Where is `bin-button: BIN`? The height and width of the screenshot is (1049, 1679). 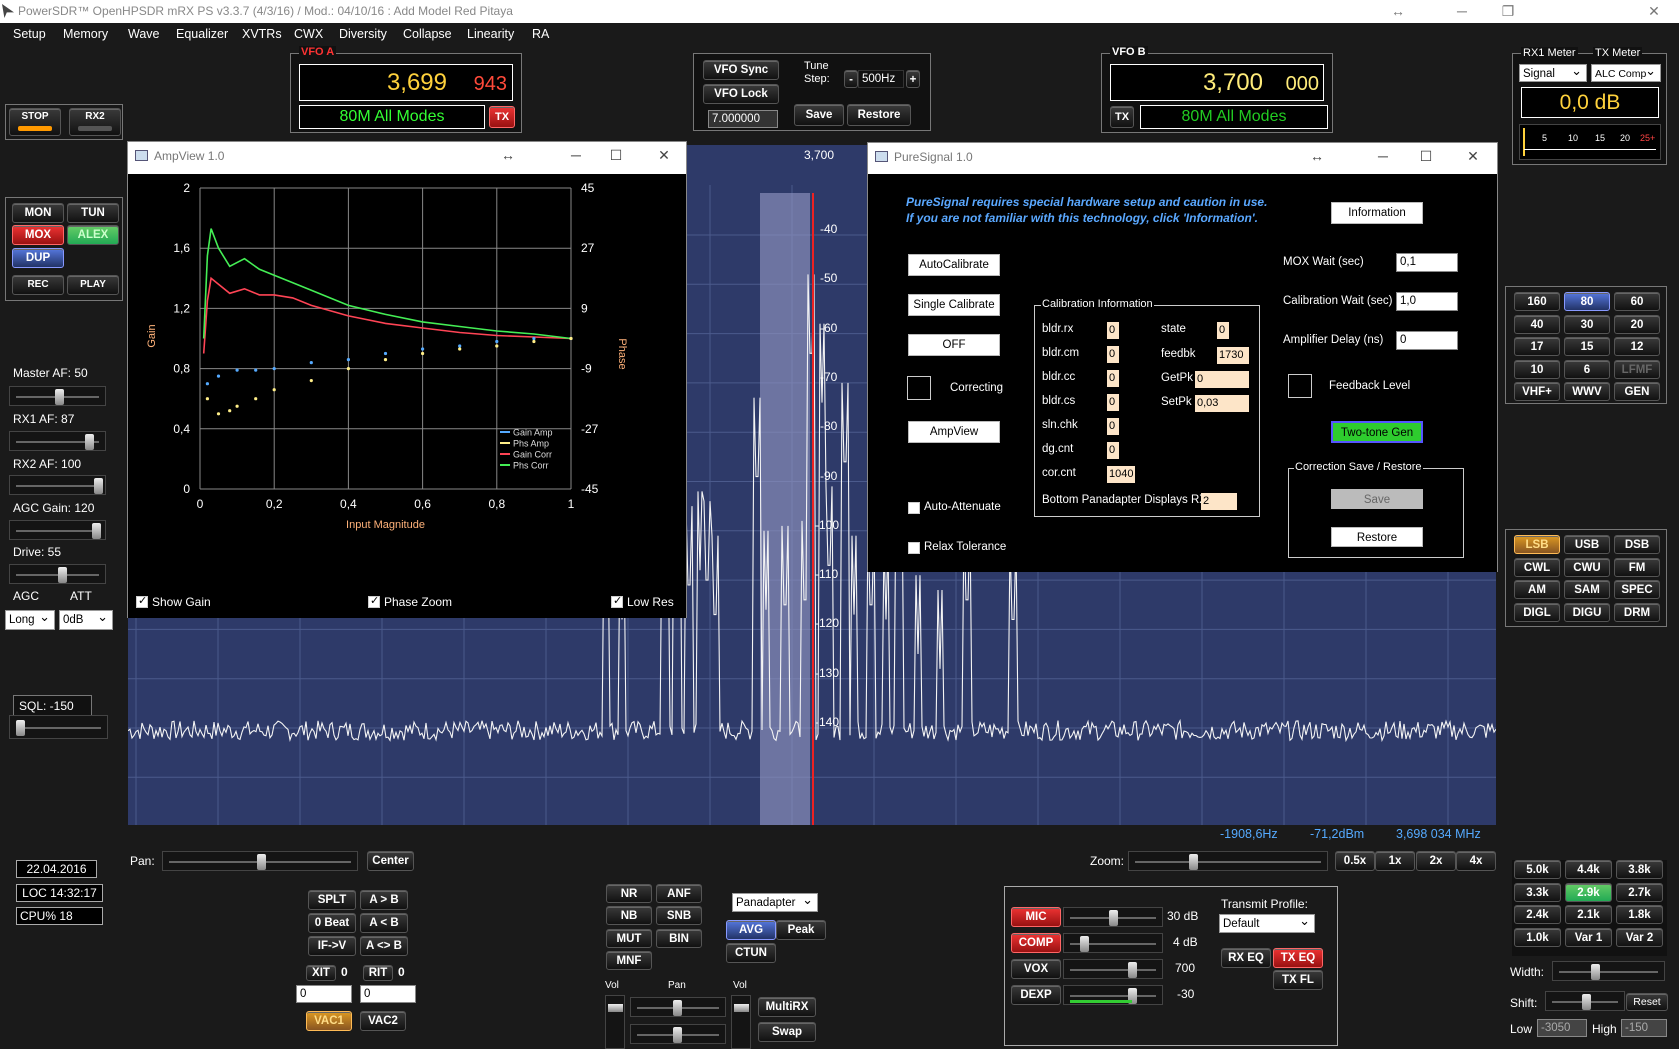
bin-button: BIN is located at coordinates (679, 938).